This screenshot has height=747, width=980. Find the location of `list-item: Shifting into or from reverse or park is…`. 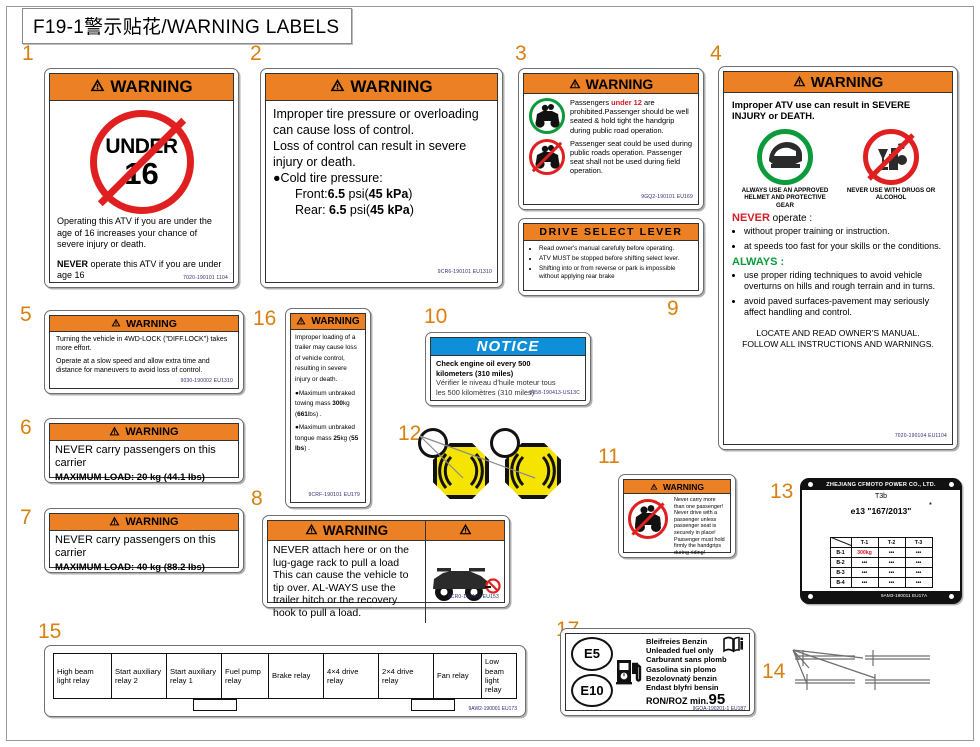

list-item: Shifting into or from reverse or park is… is located at coordinates (615, 273).